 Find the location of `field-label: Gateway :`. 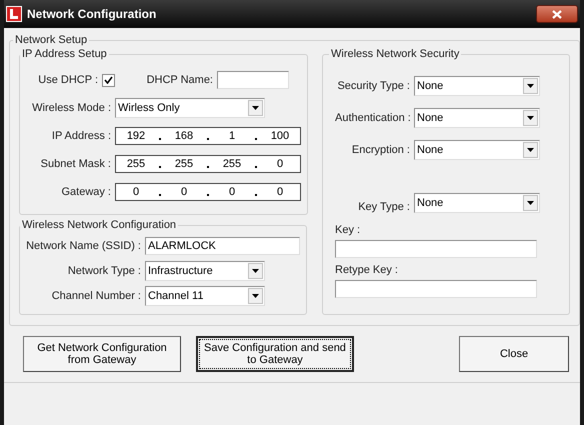

field-label: Gateway : is located at coordinates (86, 192).